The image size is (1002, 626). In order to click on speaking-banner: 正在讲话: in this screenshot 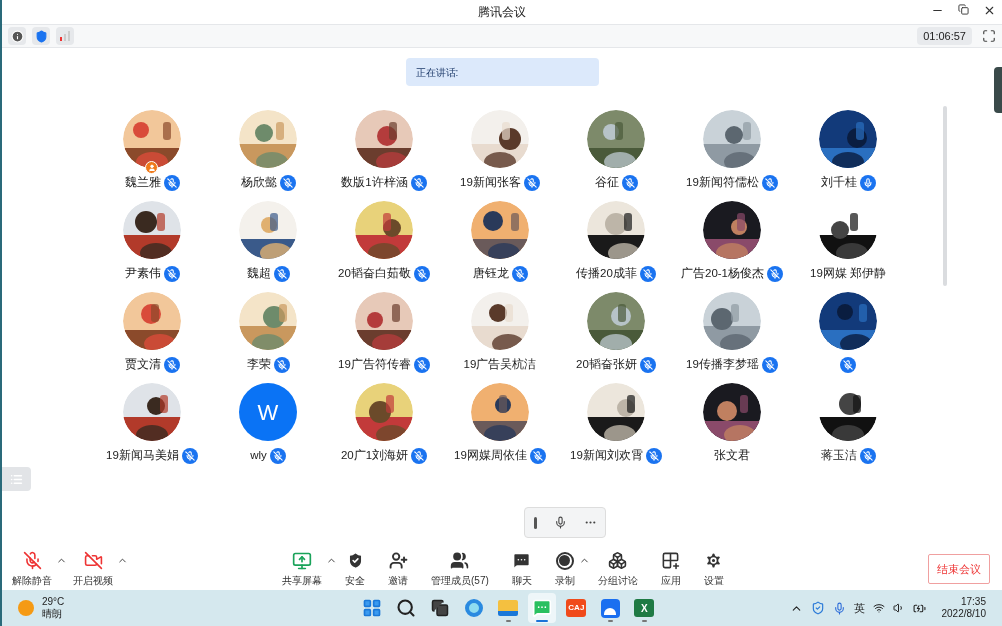, I will do `click(502, 72)`.